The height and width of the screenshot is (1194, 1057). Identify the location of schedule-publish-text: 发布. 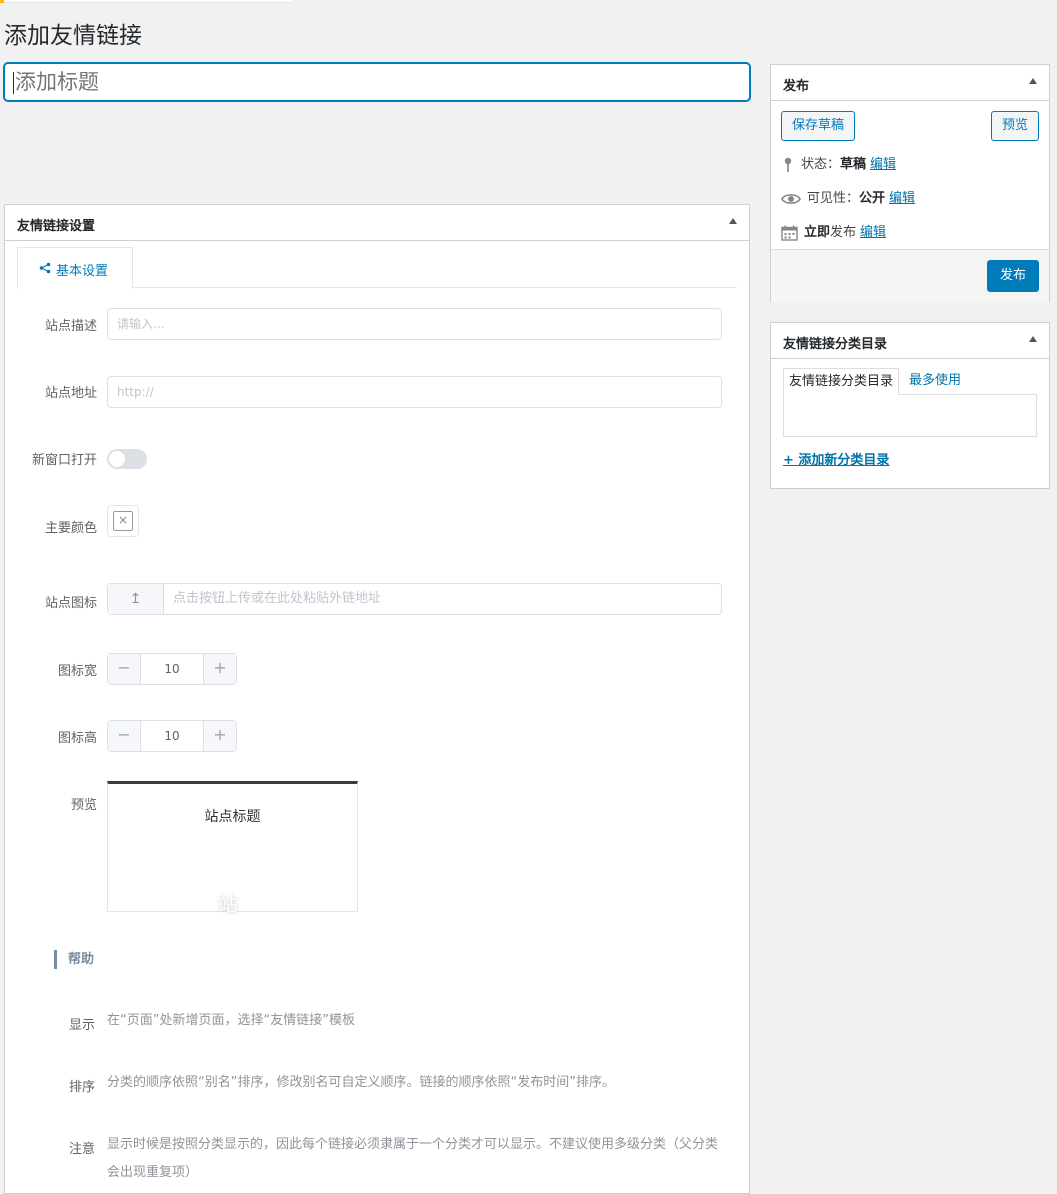
(843, 232).